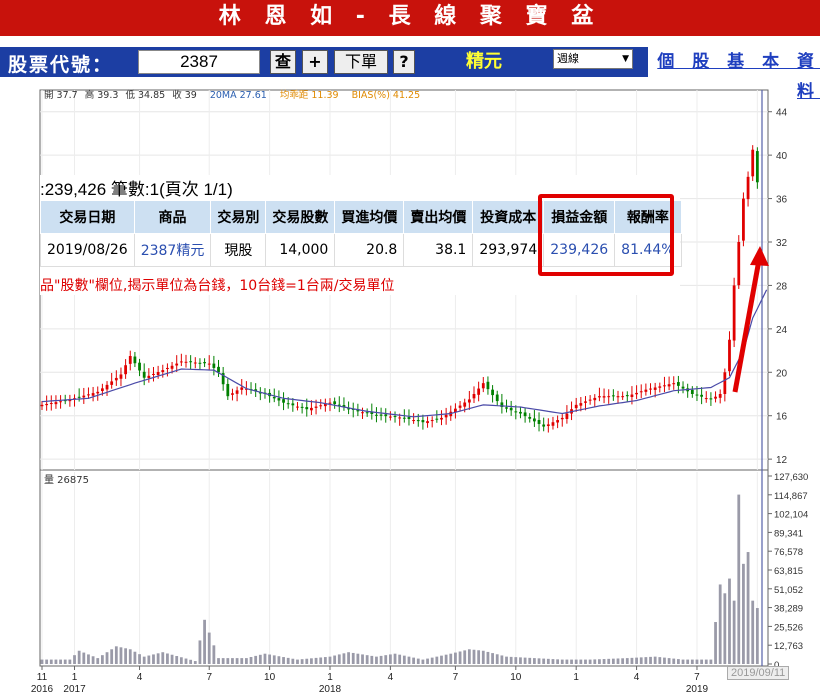 The width and height of the screenshot is (820, 697). Describe the element at coordinates (791, 515) in the screenshot. I see `volume-tick-label: 102,104` at that location.